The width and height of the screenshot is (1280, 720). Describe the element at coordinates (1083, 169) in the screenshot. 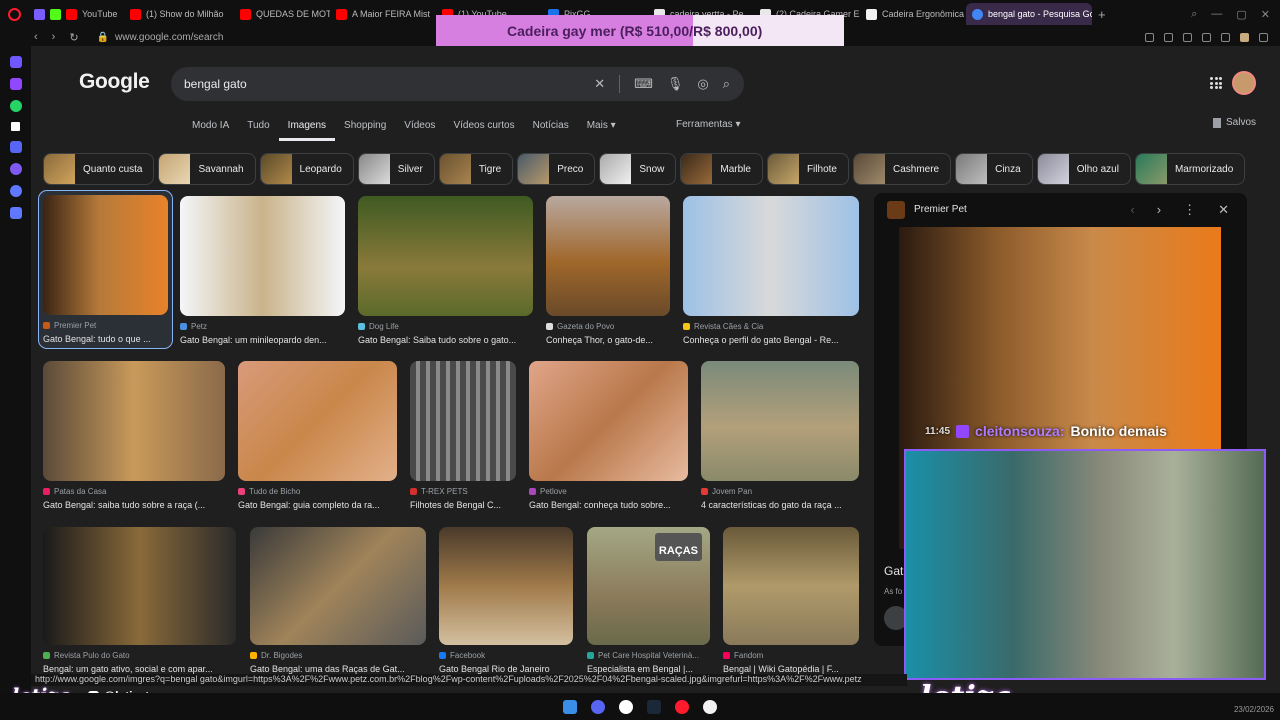

I see `chip: Olho azul` at that location.